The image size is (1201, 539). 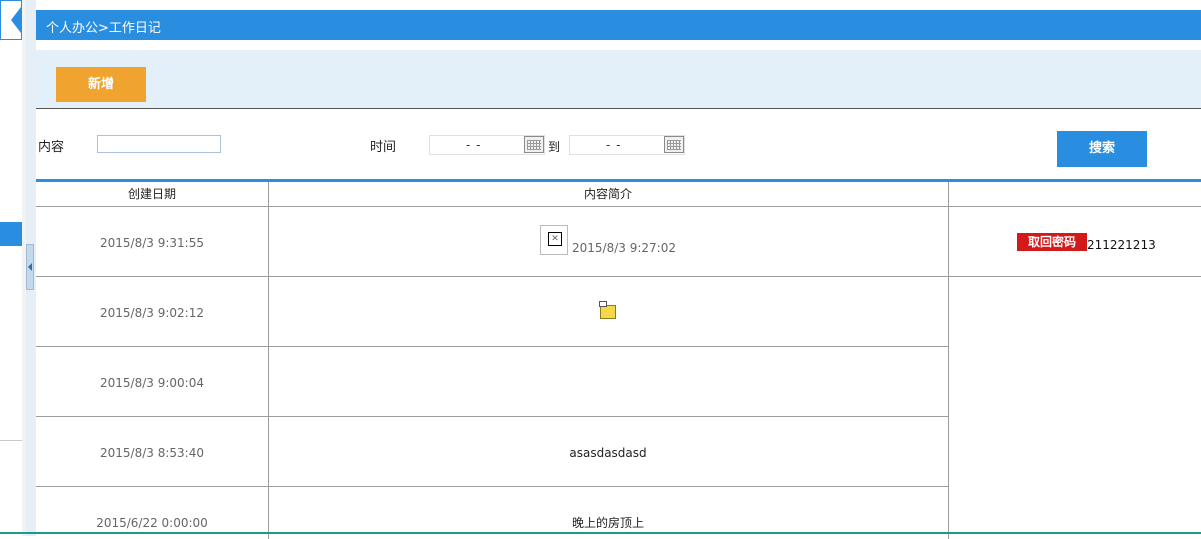 I want to click on sidebar-active-item, so click(x=11, y=234).